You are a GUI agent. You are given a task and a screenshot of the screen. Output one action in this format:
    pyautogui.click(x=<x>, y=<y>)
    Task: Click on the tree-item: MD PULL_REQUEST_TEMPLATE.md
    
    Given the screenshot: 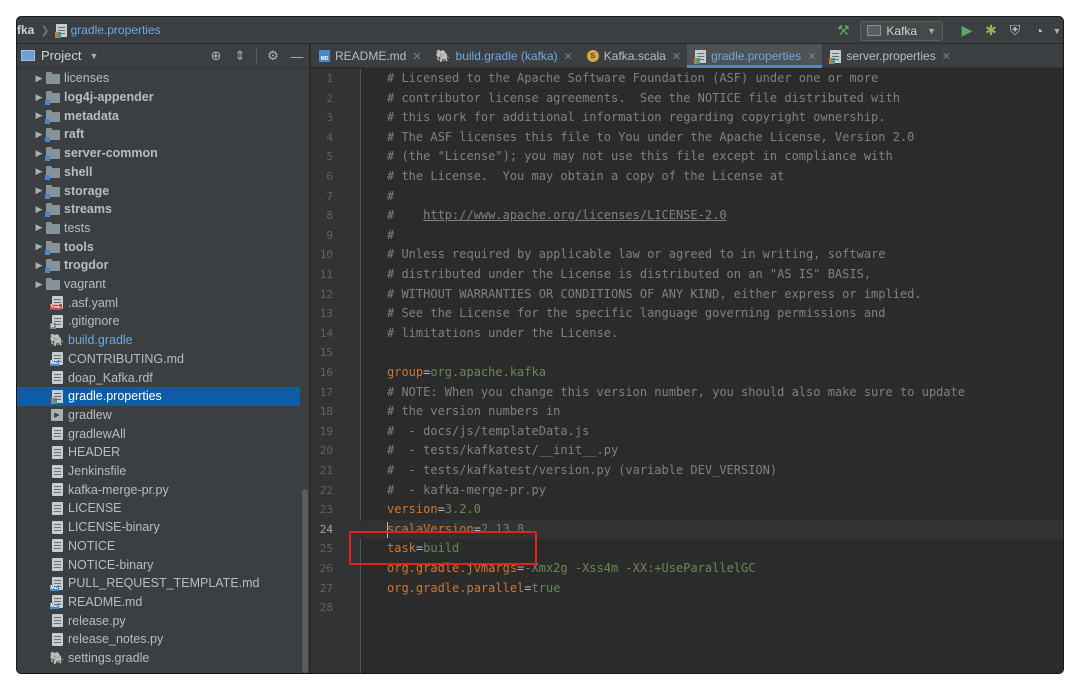 What is the action you would take?
    pyautogui.click(x=158, y=583)
    